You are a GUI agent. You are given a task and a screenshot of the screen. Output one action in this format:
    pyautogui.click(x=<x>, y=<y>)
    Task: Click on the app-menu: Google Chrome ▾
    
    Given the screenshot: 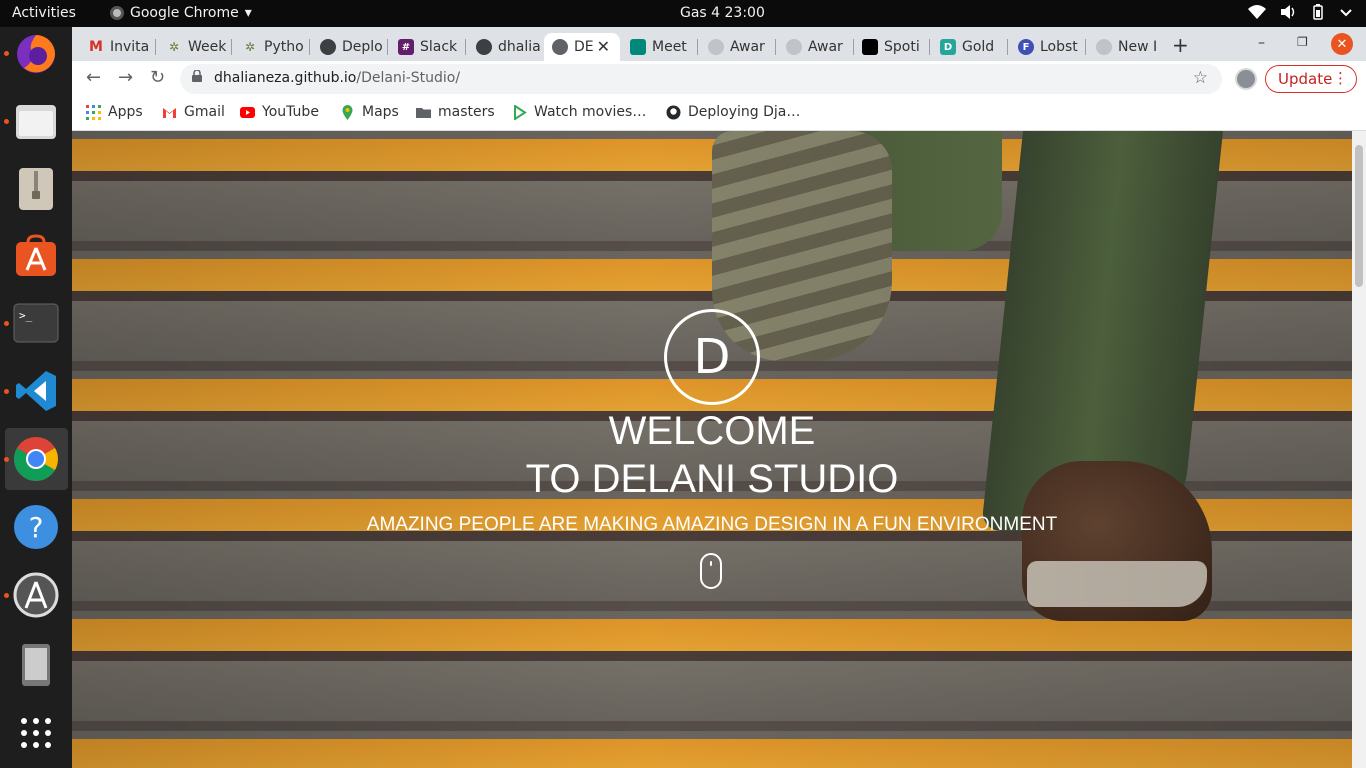 What is the action you would take?
    pyautogui.click(x=181, y=13)
    